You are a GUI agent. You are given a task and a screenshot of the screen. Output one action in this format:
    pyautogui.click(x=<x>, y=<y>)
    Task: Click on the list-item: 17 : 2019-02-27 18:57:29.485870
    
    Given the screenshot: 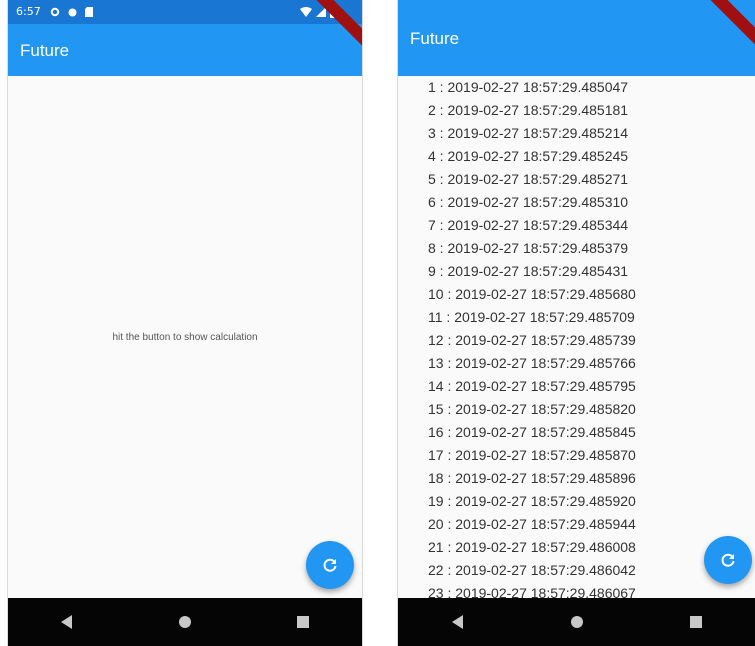 What is the action you would take?
    pyautogui.click(x=532, y=455)
    